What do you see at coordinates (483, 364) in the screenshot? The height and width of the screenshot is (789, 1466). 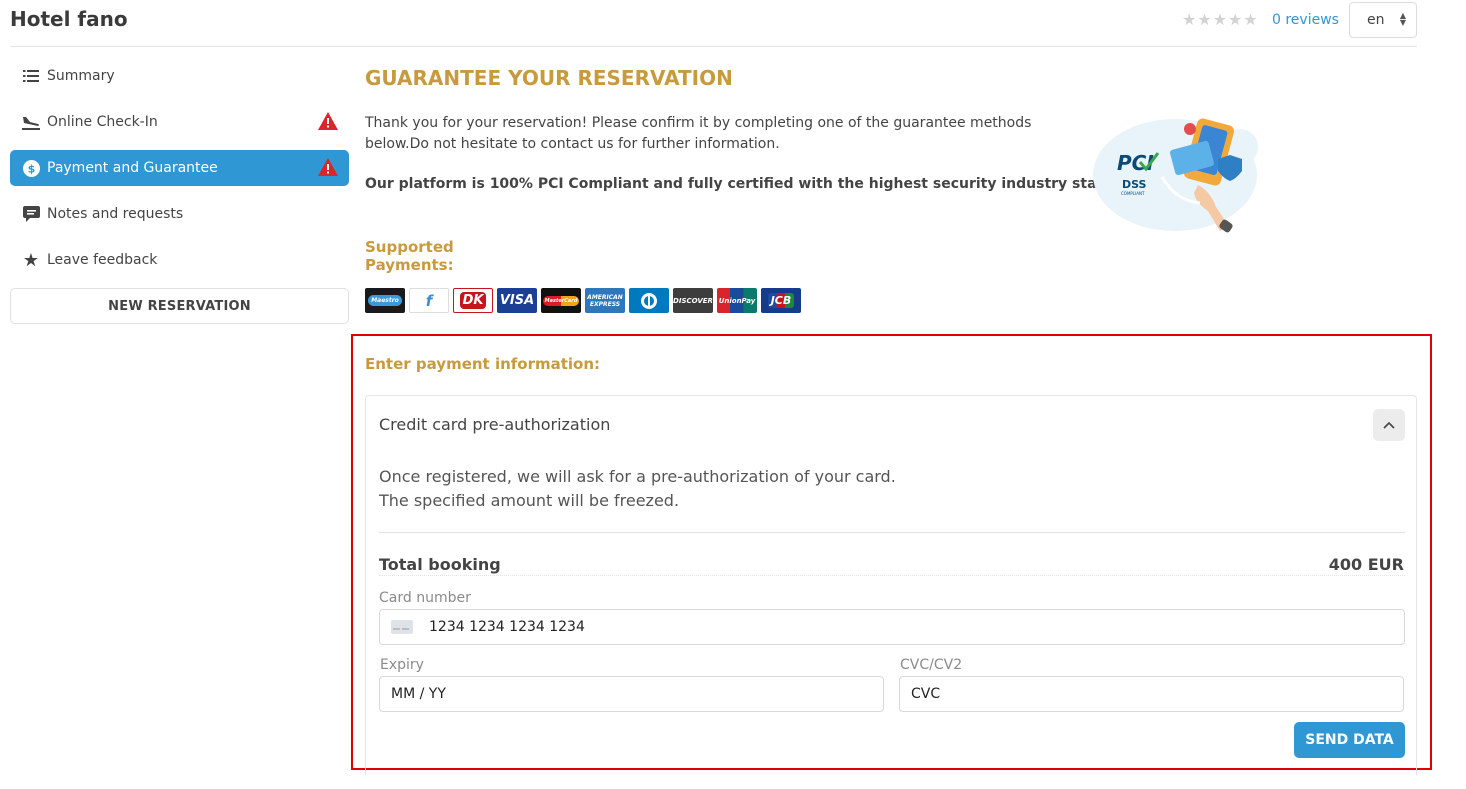 I see `enter-payment-heading: Enter payment information:` at bounding box center [483, 364].